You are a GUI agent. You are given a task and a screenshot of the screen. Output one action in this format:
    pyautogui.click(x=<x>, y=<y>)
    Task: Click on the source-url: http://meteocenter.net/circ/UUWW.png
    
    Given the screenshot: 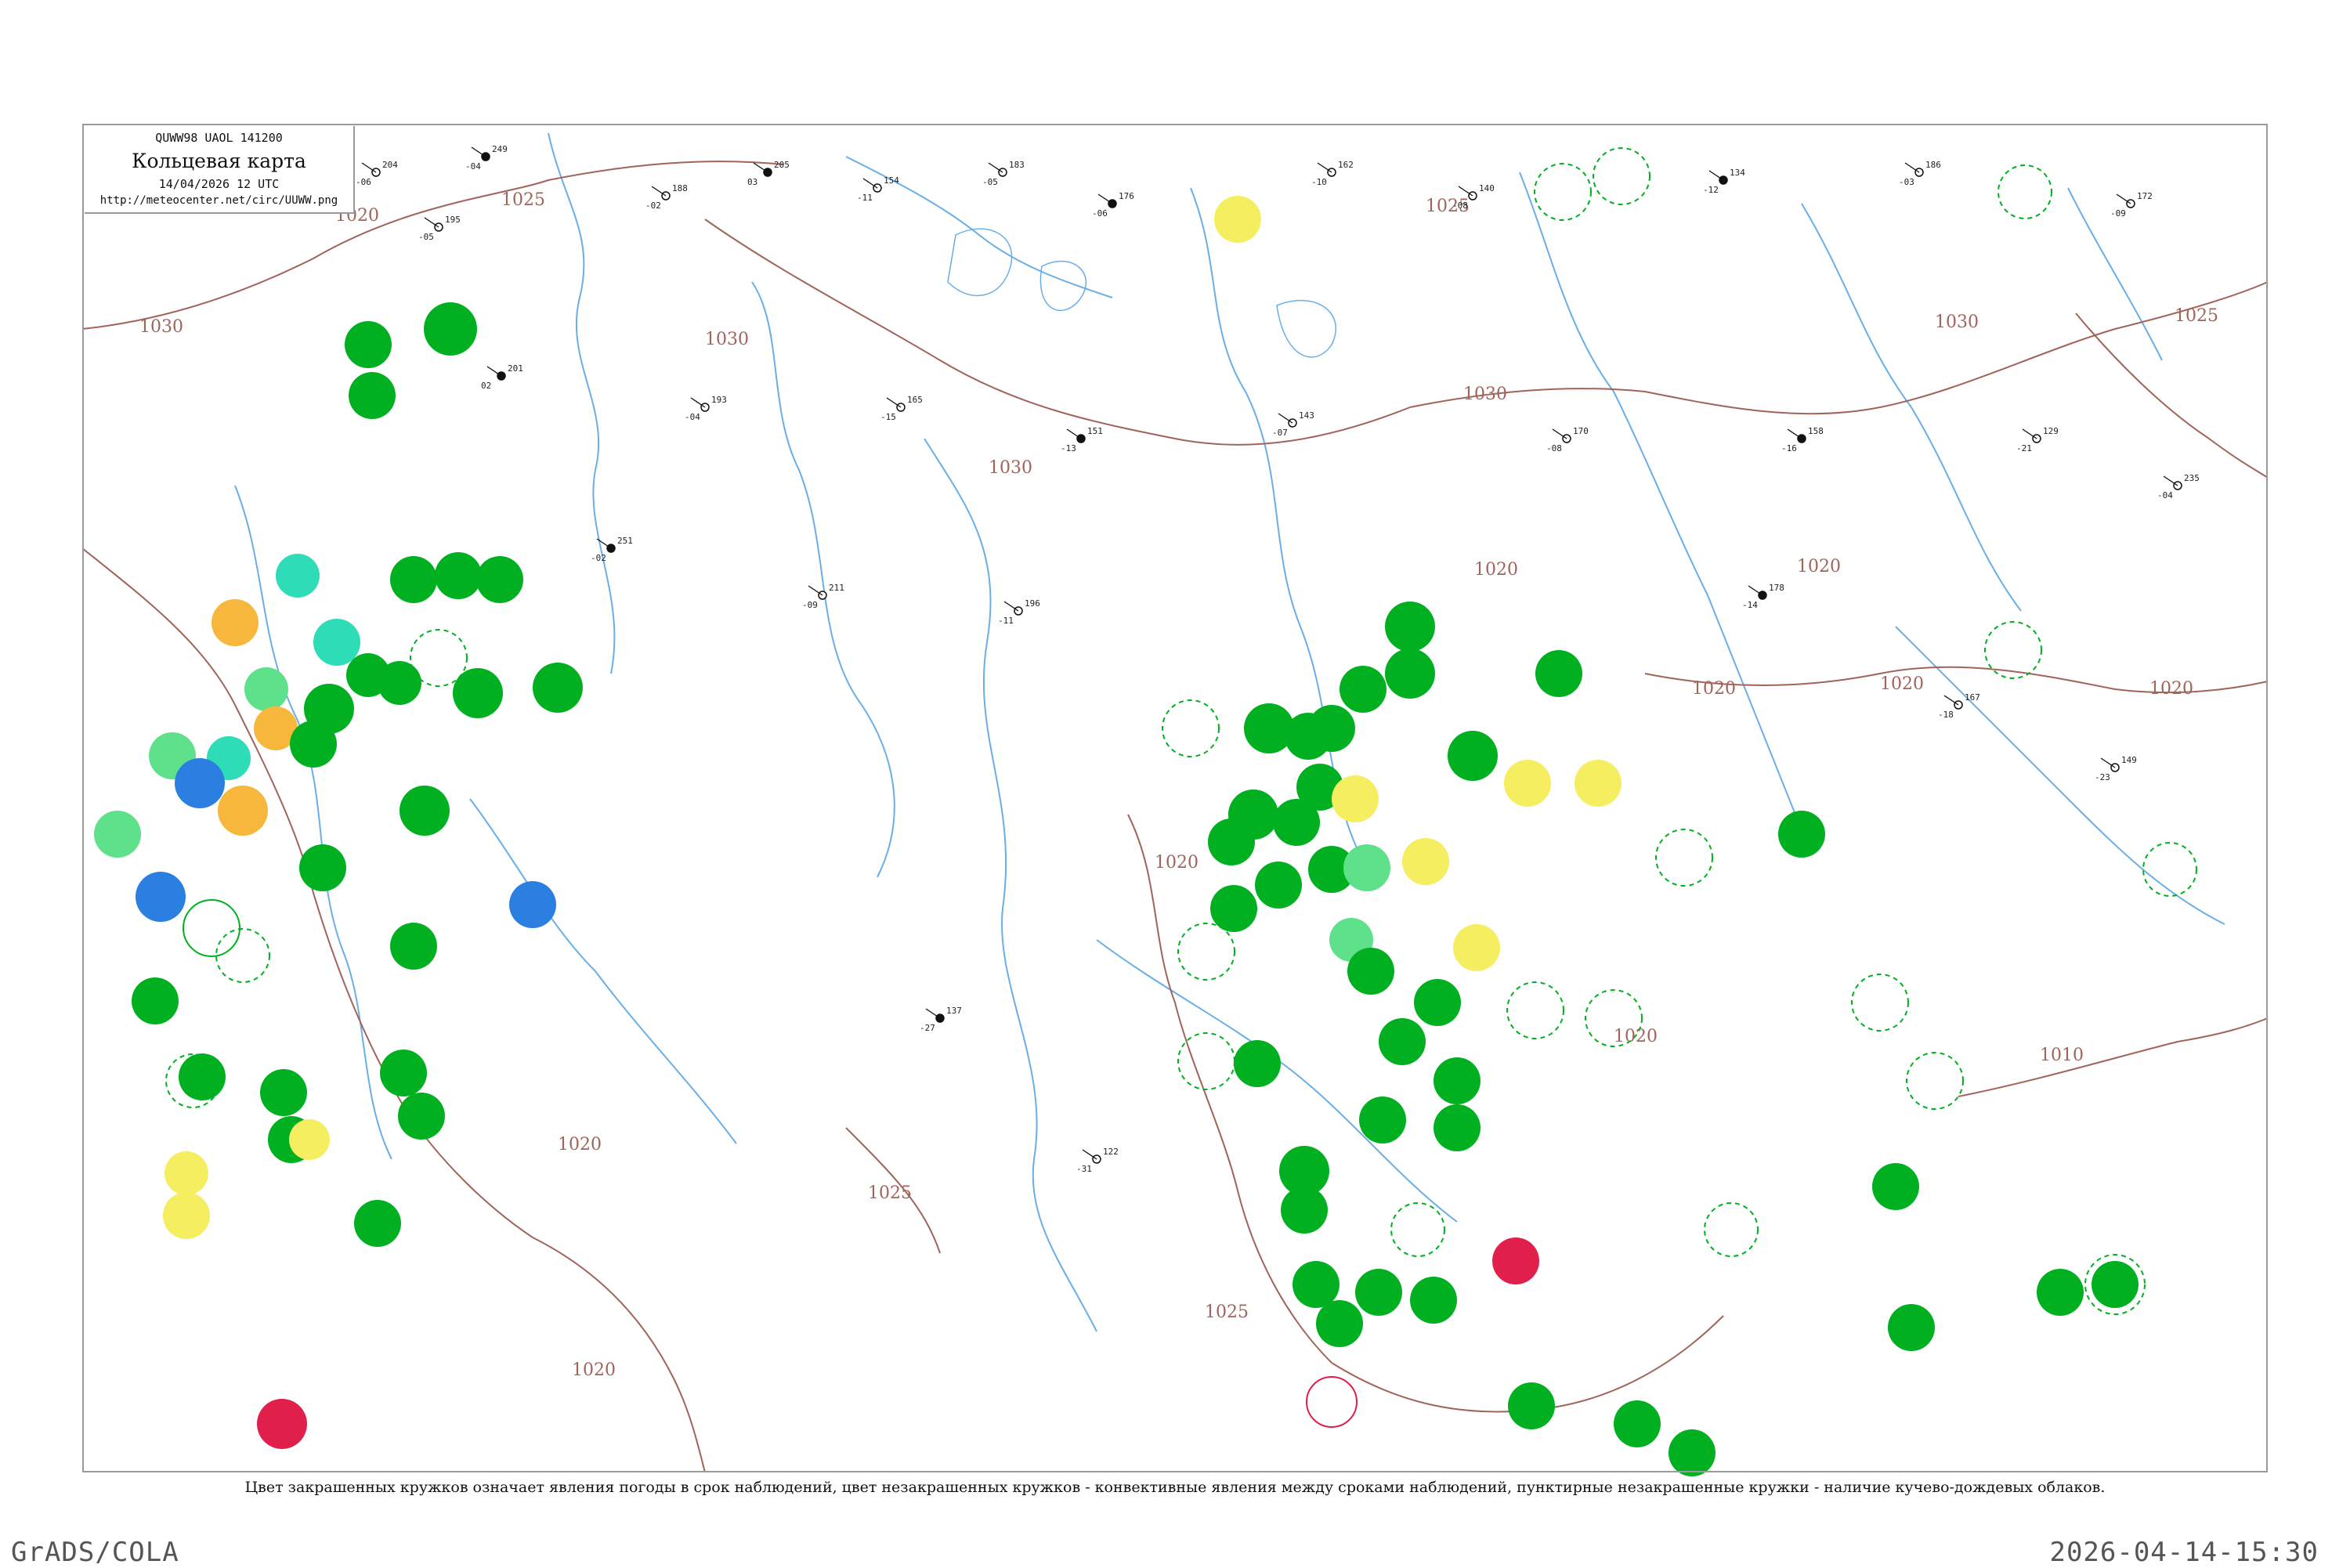 What is the action you would take?
    pyautogui.click(x=219, y=200)
    